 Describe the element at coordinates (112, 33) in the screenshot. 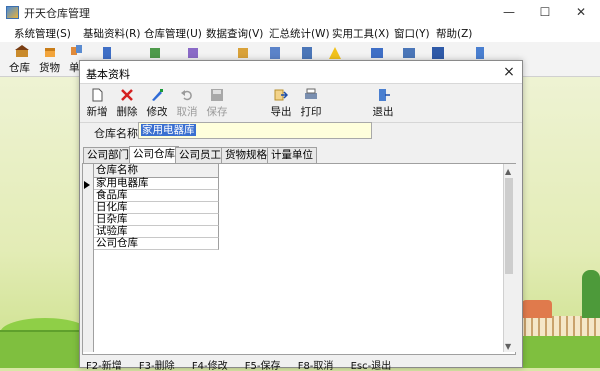

I see `menu-basic-data: 基础资料(R)` at that location.